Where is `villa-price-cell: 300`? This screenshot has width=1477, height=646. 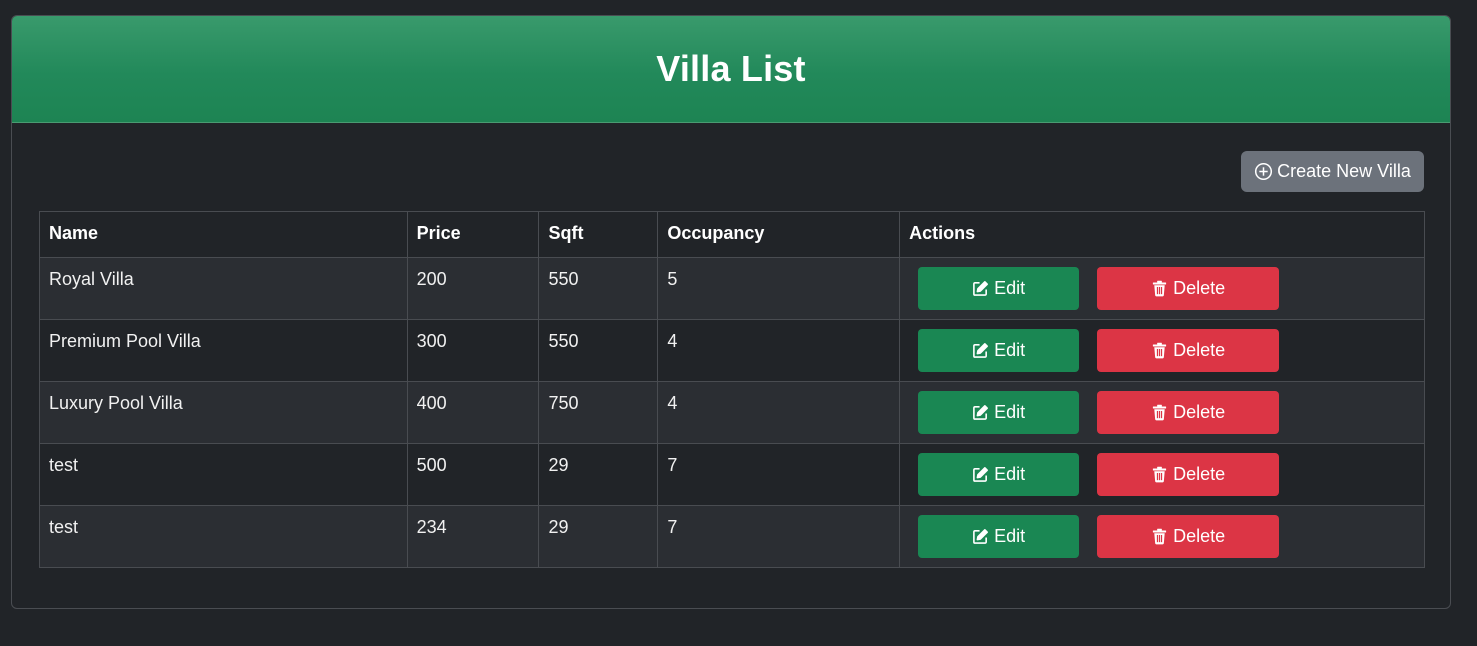 villa-price-cell: 300 is located at coordinates (473, 350).